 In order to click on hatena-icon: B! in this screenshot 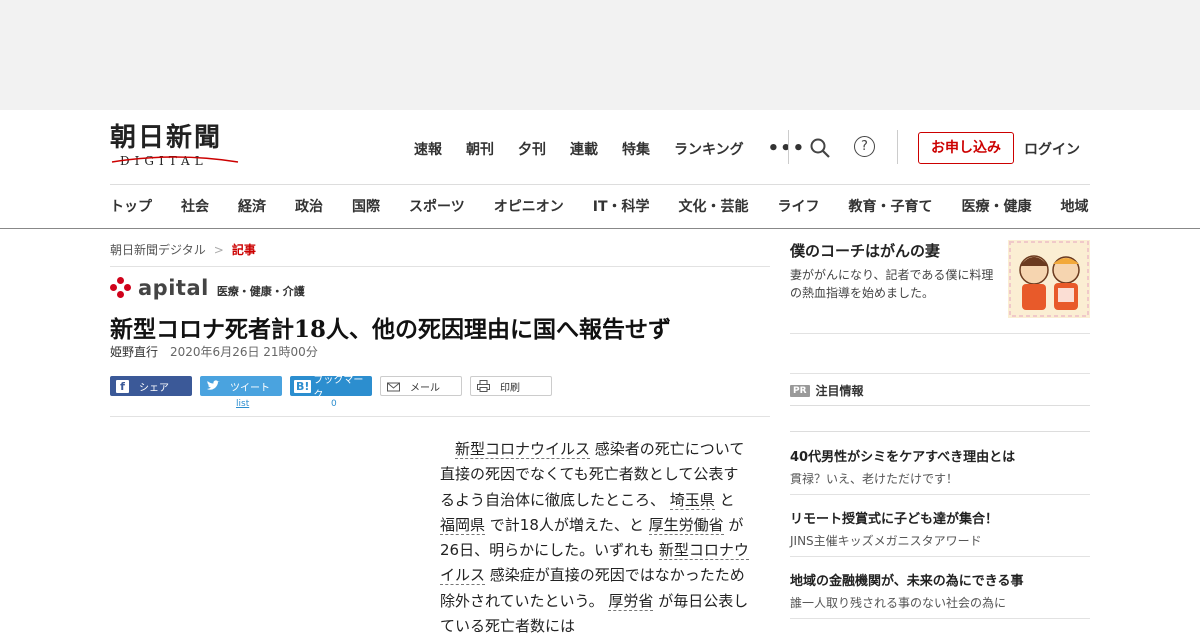, I will do `click(303, 386)`.